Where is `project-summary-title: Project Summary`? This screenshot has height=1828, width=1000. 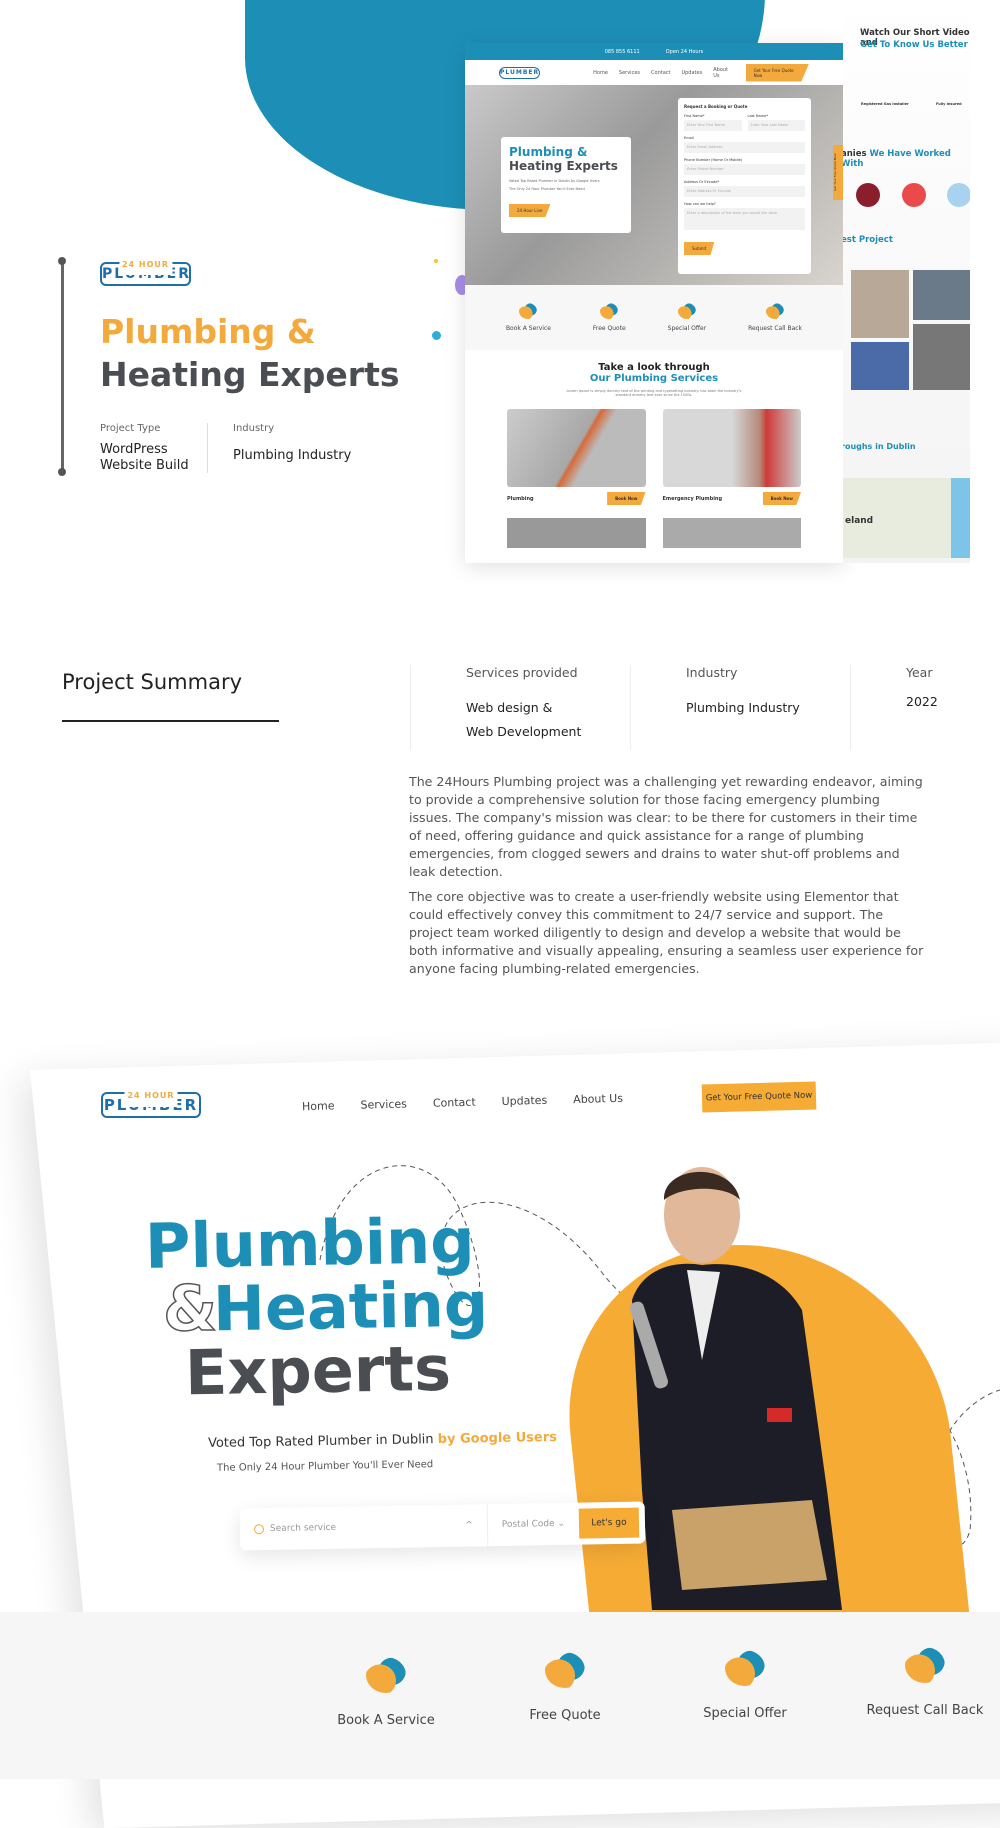 project-summary-title: Project Summary is located at coordinates (152, 682).